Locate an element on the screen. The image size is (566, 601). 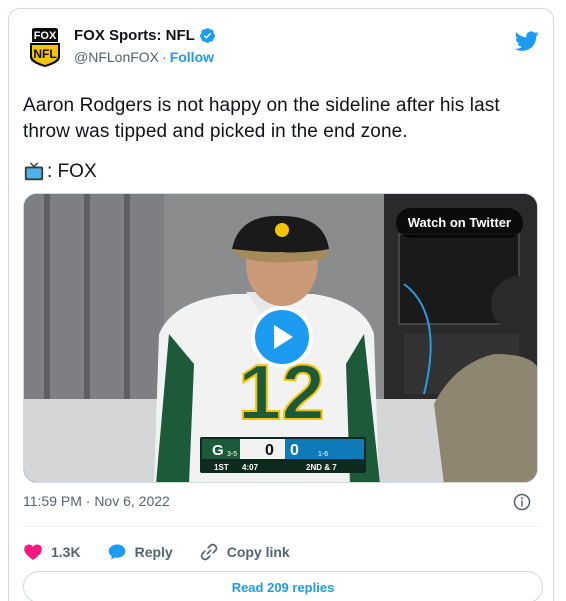
tv-icon is located at coordinates (34, 171).